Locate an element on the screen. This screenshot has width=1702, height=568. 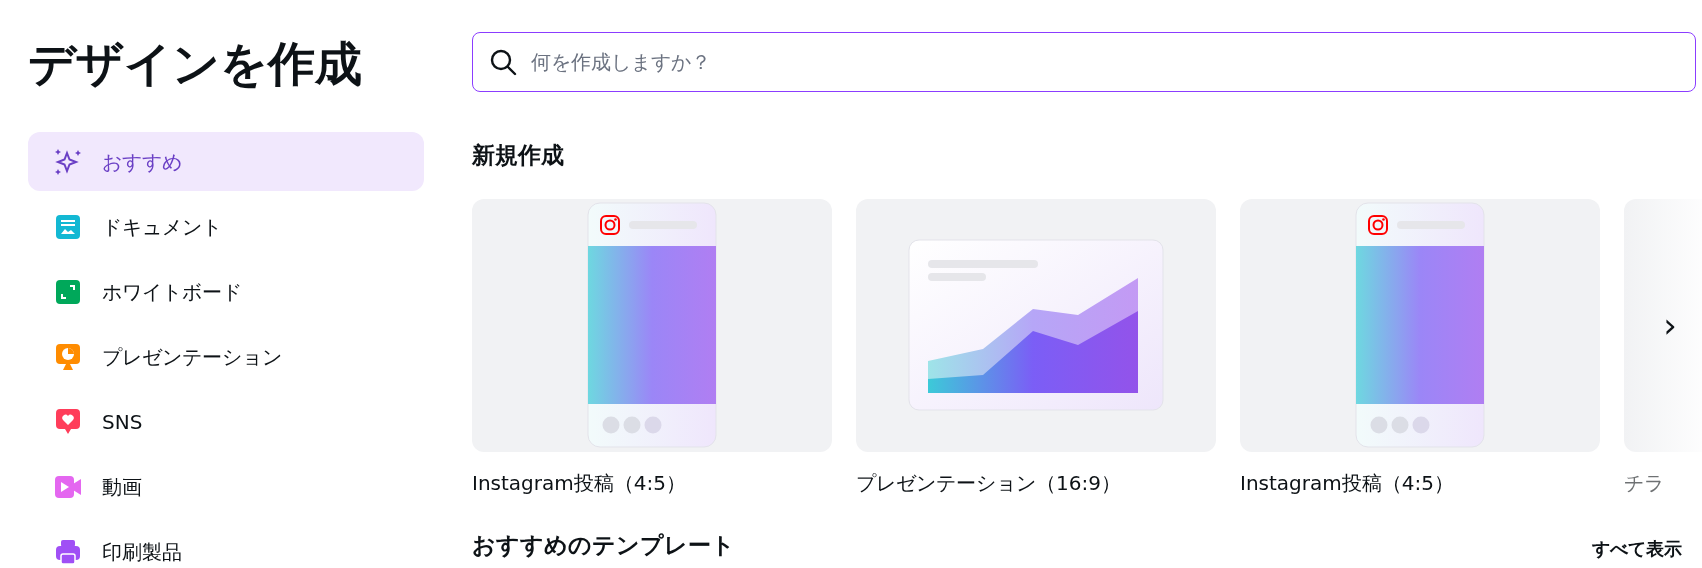
search-field: 何を作成しますか？ is located at coordinates (1084, 62).